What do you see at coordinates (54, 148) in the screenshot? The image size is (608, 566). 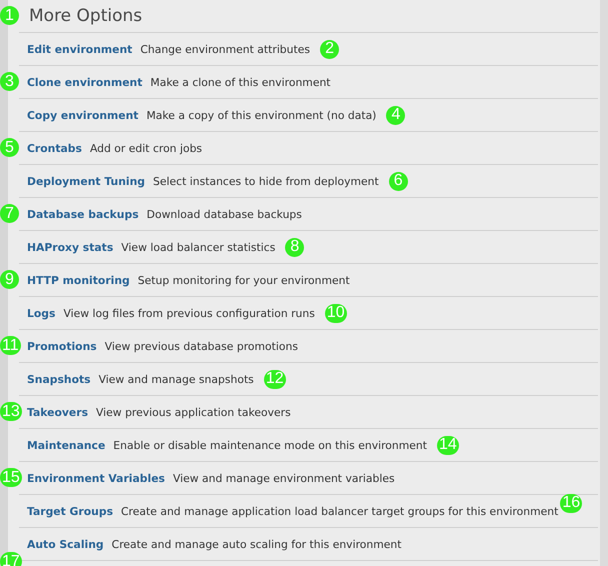 I see `option-link: Crontabs` at bounding box center [54, 148].